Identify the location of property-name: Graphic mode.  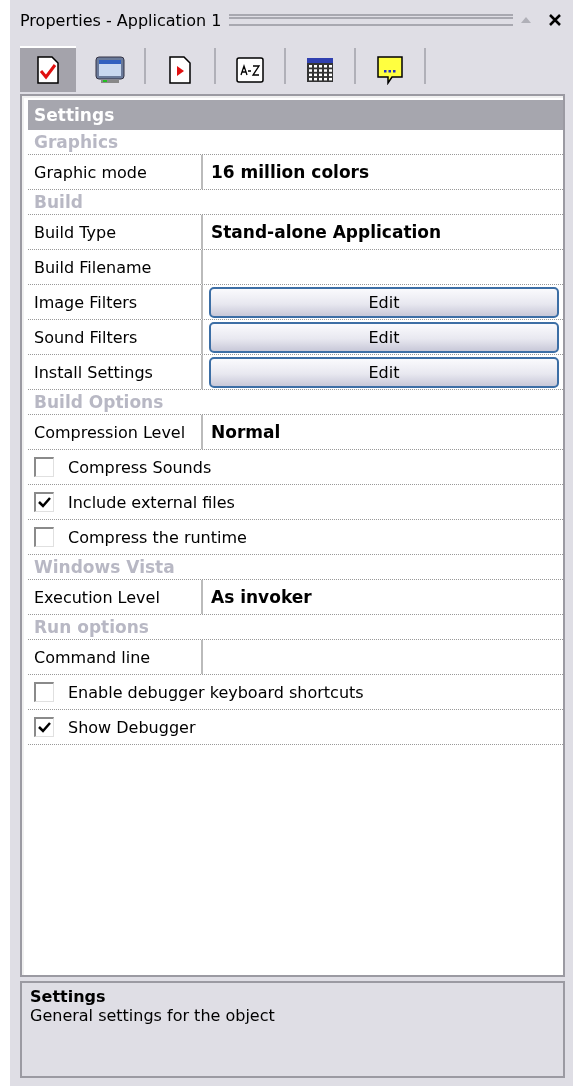
(115, 172).